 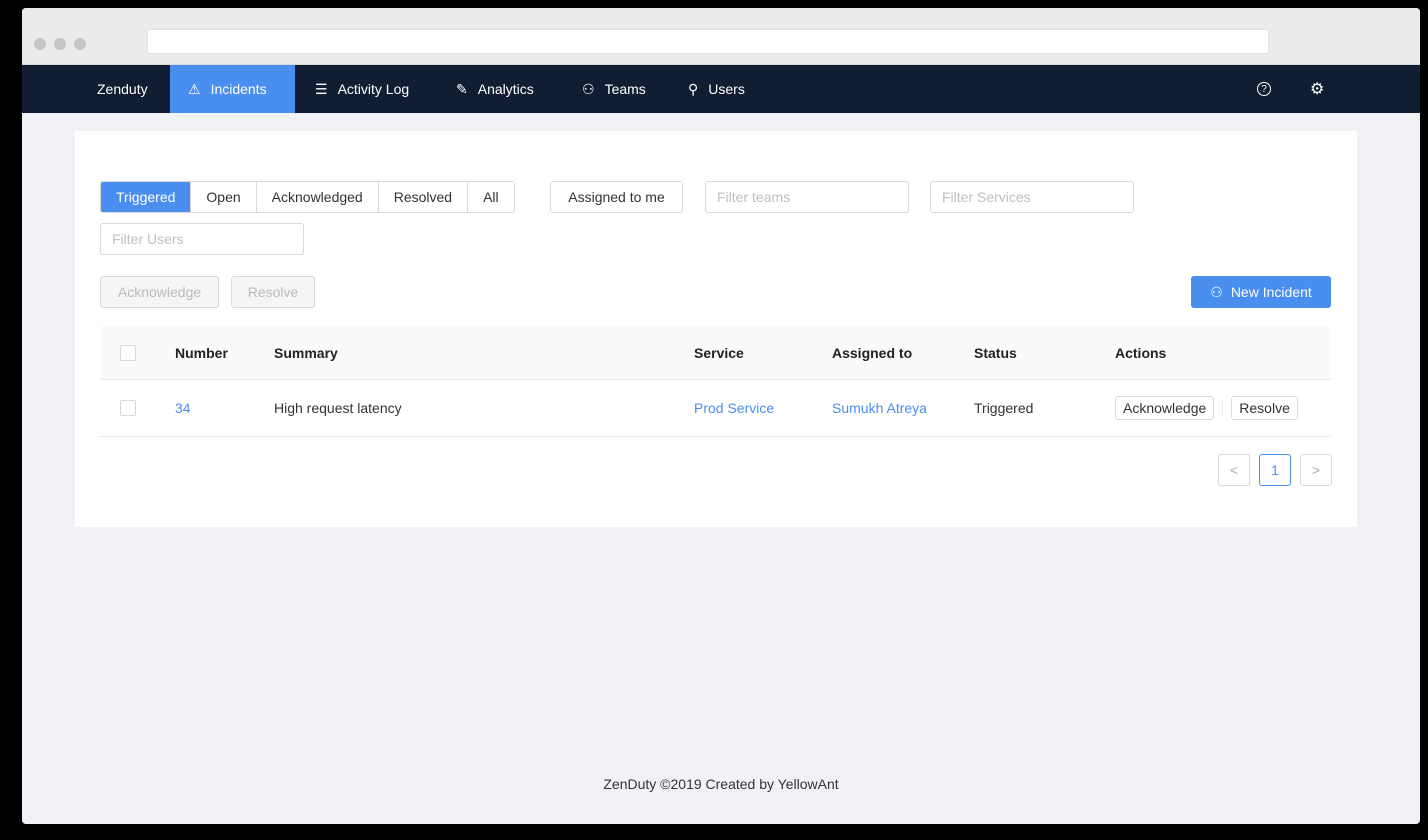 I want to click on incident-summary: High request latency, so click(x=338, y=408).